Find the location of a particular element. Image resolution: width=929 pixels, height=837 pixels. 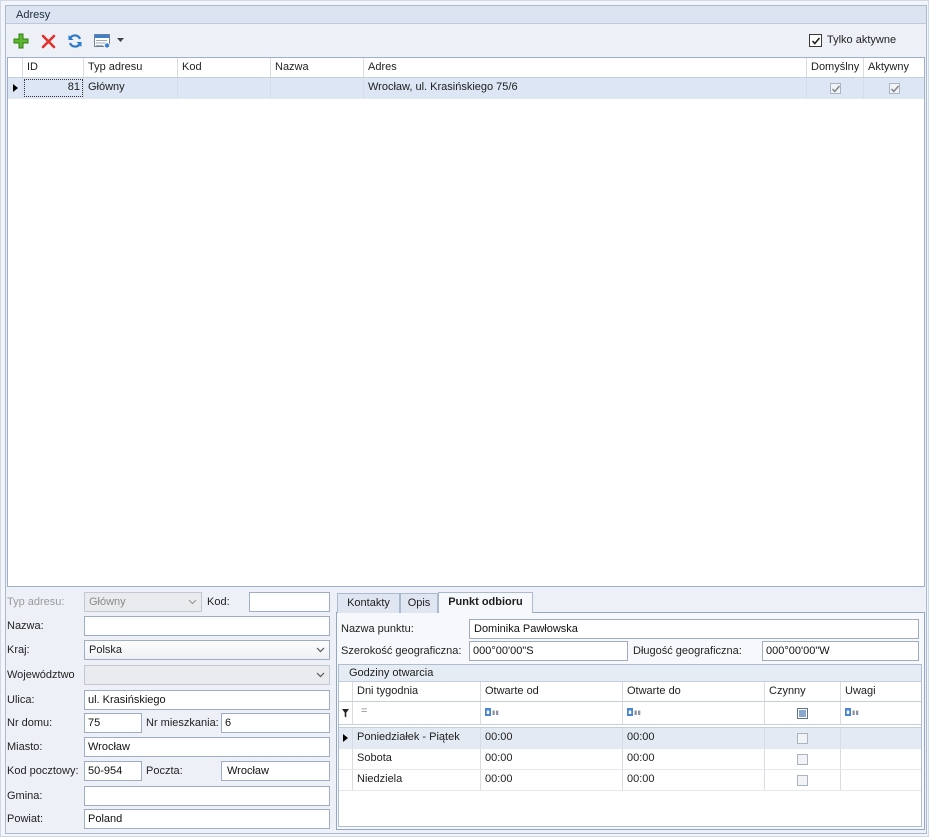

post-office-input is located at coordinates (275, 771).